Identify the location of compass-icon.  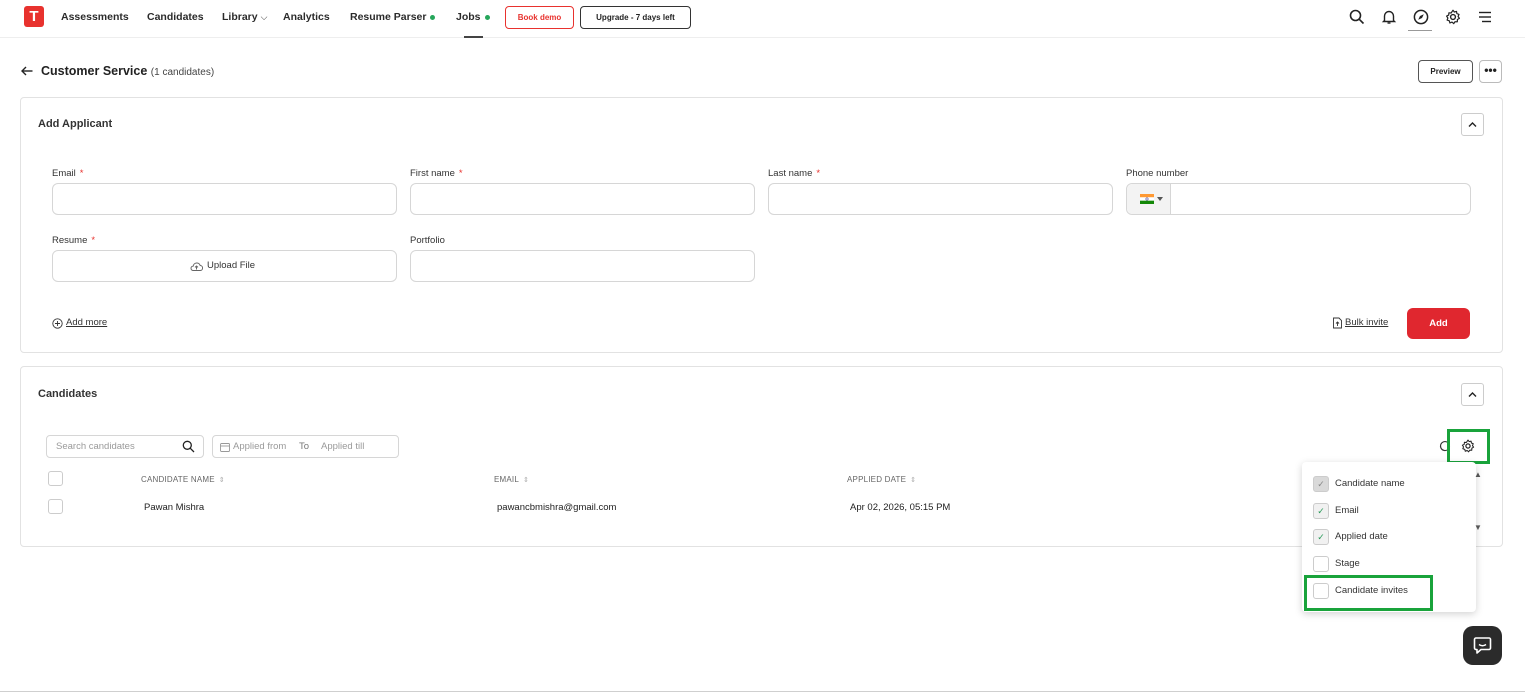
(1421, 17).